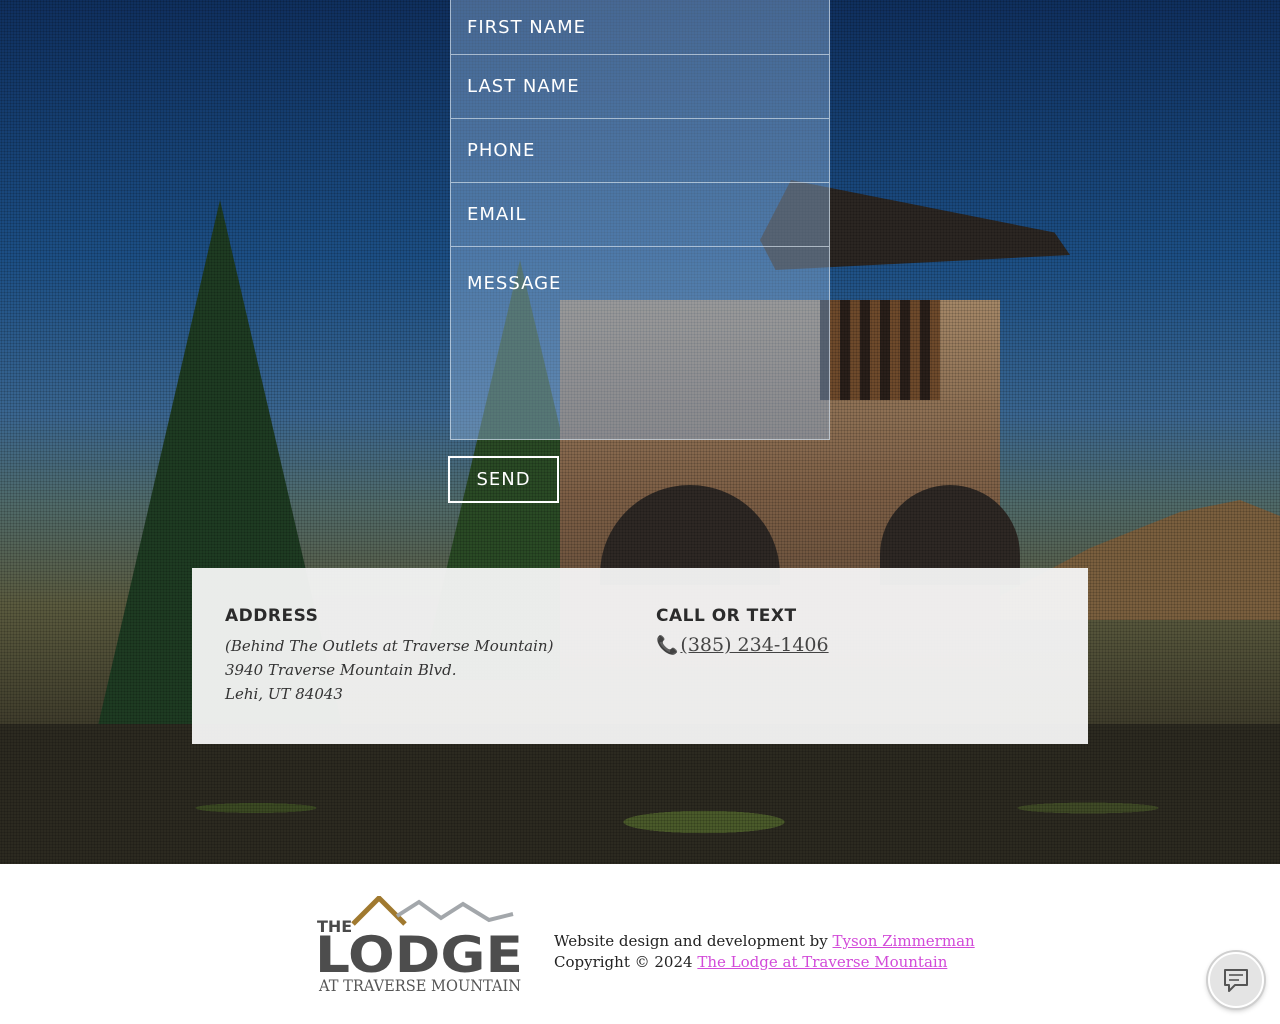  What do you see at coordinates (501, 150) in the screenshot?
I see `phone-placeholder: PHONE` at bounding box center [501, 150].